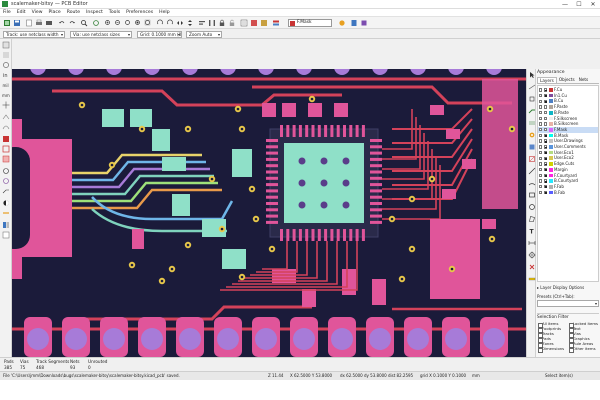 The image size is (600, 400). I want to click on draw-polygon-icon, so click(532, 219).